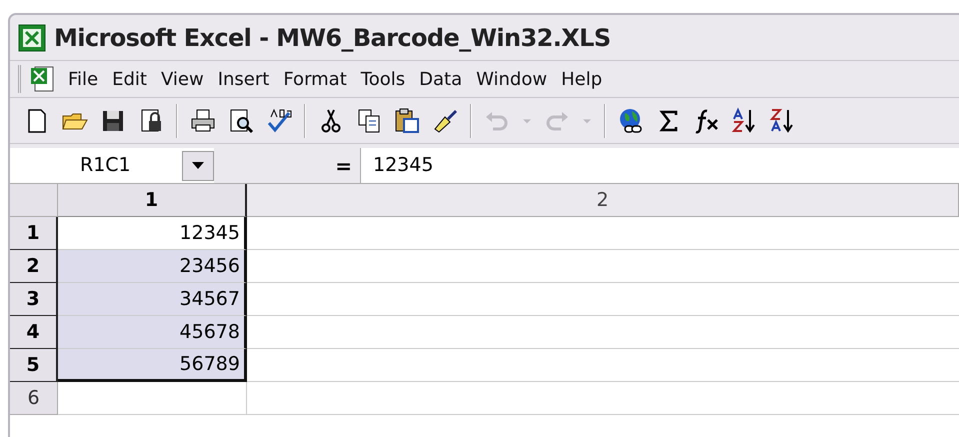 This screenshot has height=437, width=959. What do you see at coordinates (34, 233) in the screenshot?
I see `row-header: 1` at bounding box center [34, 233].